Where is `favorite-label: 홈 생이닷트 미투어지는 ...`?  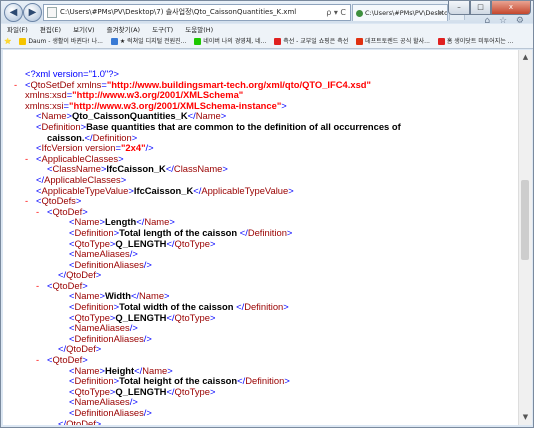
favorite-label: 홈 생이닷트 미투어지는 ... is located at coordinates (480, 41).